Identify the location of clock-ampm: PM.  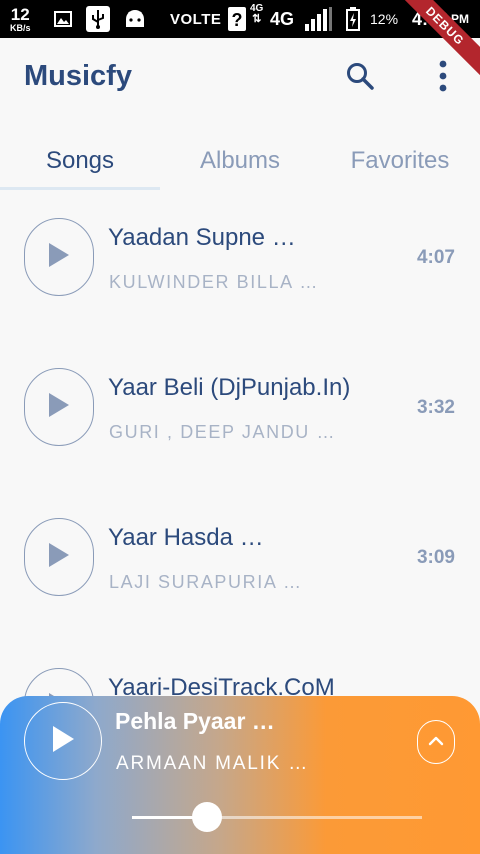
(460, 19).